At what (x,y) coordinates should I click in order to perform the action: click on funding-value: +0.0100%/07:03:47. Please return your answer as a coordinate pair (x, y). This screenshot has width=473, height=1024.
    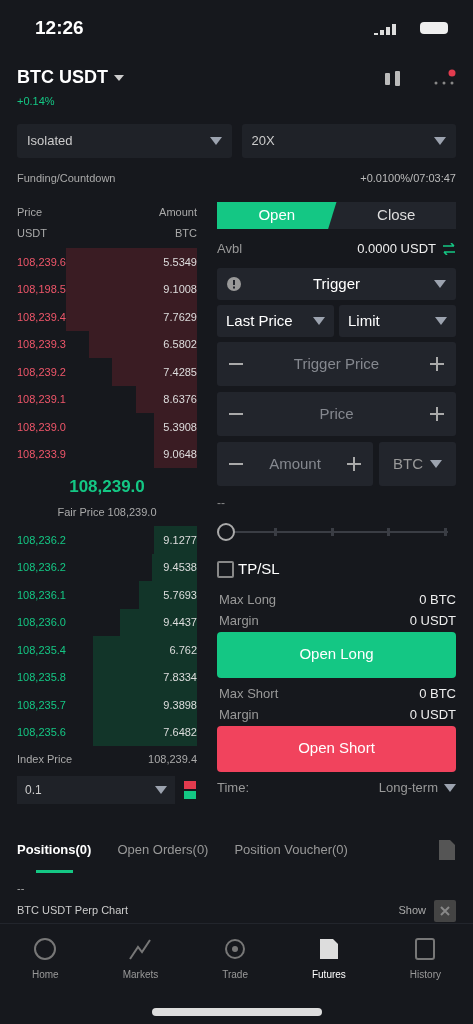
    Looking at the image, I should click on (408, 178).